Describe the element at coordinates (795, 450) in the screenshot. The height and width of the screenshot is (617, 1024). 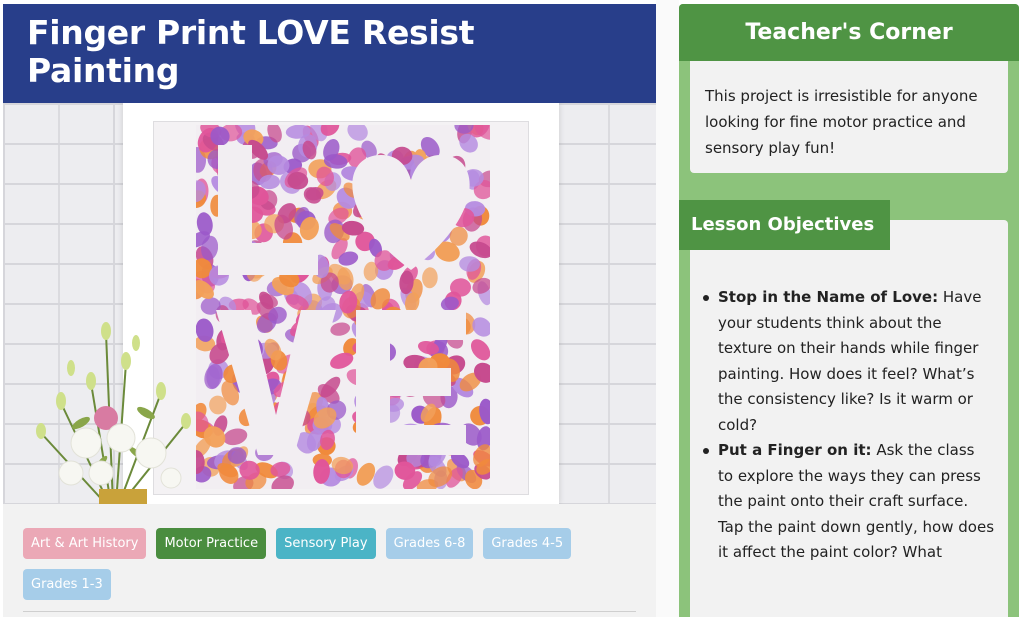
I see `objective-title: Put a Finger on it:` at that location.